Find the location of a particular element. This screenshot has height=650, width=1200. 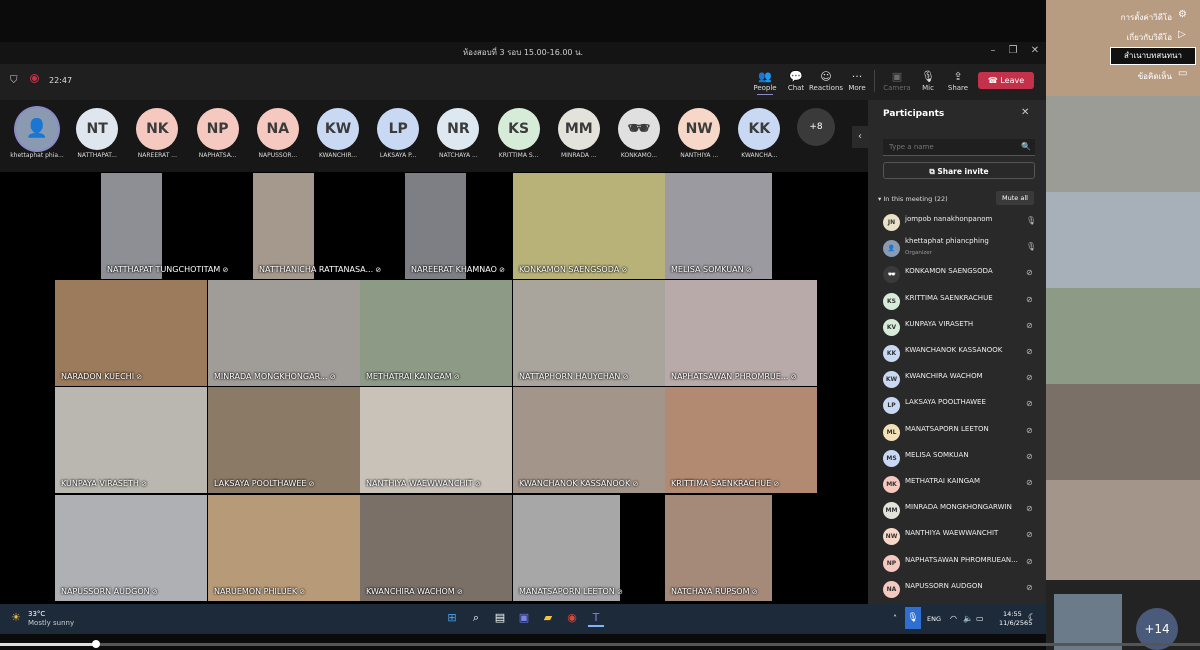

close-icon: ✕ is located at coordinates (1035, 51).